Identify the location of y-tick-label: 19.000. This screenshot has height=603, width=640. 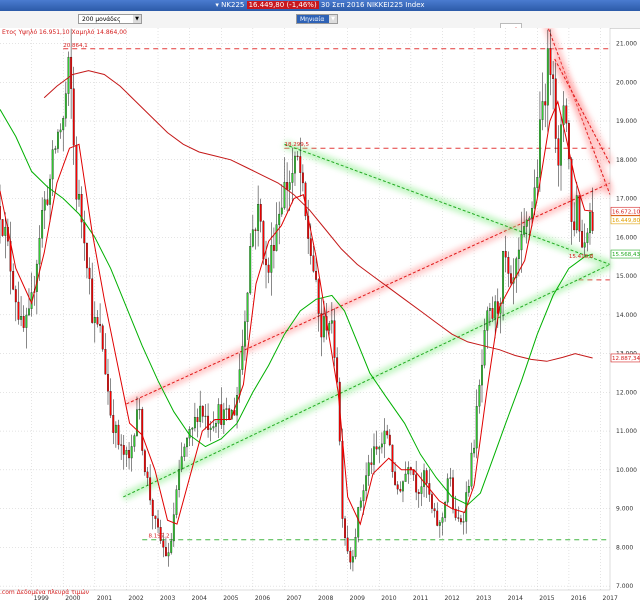
(626, 121).